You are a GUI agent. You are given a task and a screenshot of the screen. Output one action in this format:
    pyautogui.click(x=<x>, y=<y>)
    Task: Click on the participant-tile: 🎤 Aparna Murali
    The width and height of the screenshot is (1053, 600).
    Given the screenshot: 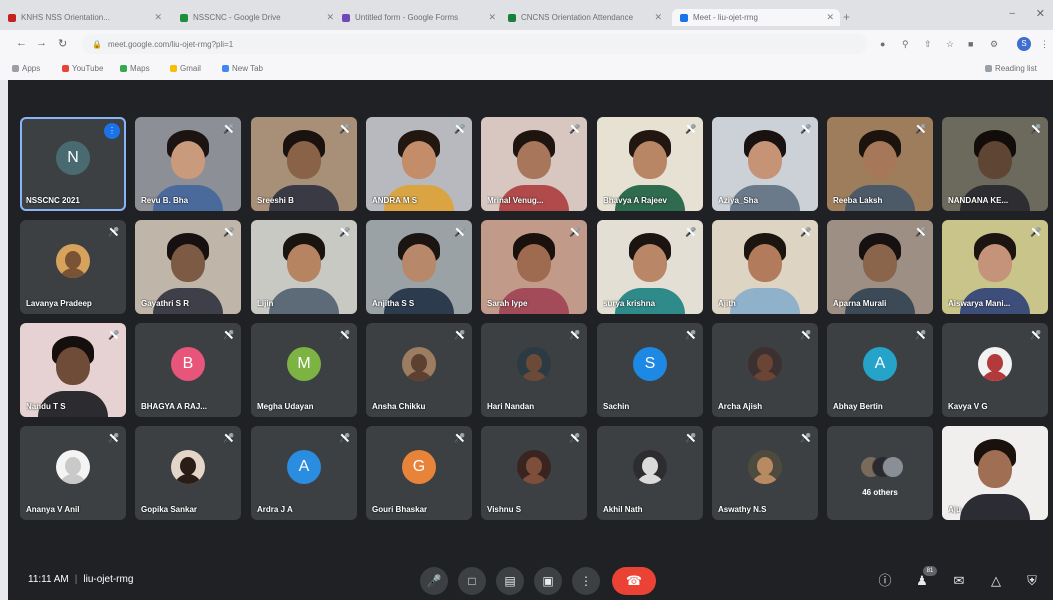 What is the action you would take?
    pyautogui.click(x=880, y=267)
    